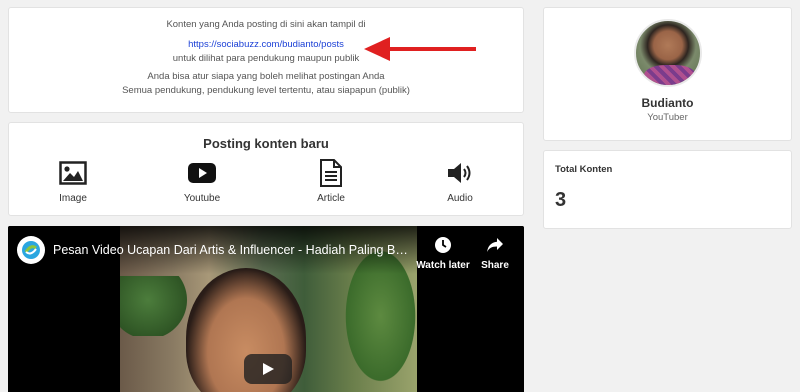 This screenshot has width=800, height=392. What do you see at coordinates (667, 103) in the screenshot?
I see `profile-name: Budianto` at bounding box center [667, 103].